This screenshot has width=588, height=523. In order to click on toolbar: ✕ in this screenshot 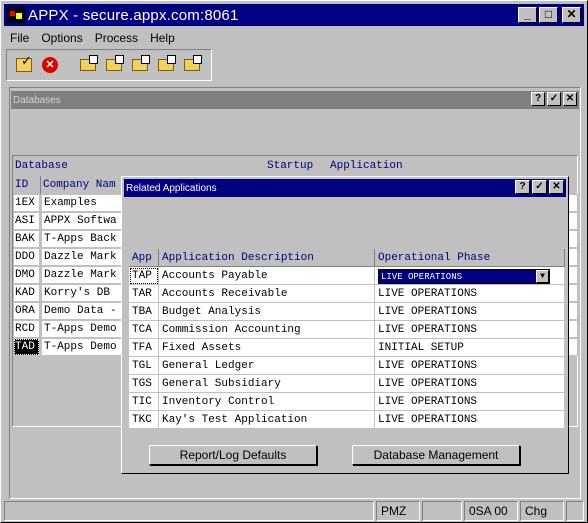, I will do `click(109, 65)`.